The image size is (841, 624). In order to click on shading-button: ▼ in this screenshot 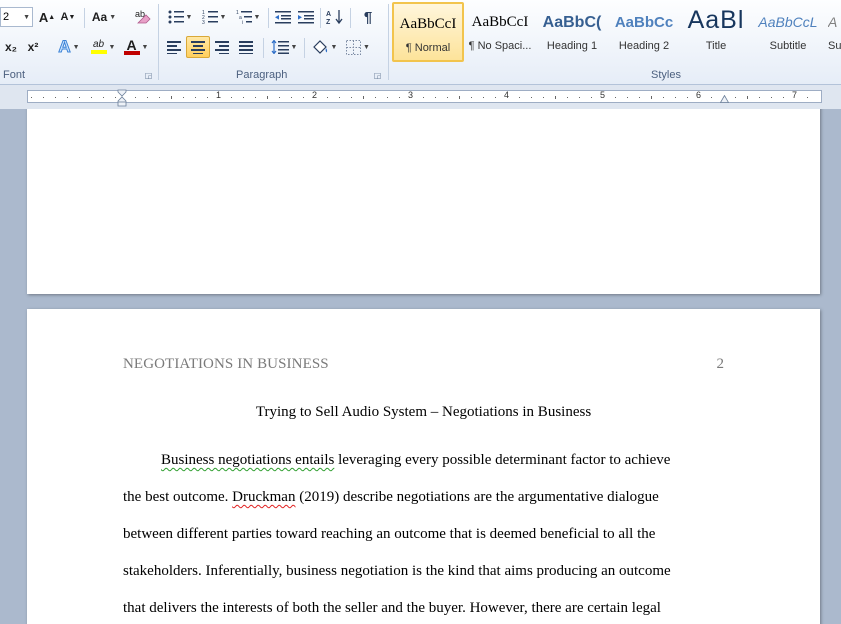, I will do `click(324, 47)`.